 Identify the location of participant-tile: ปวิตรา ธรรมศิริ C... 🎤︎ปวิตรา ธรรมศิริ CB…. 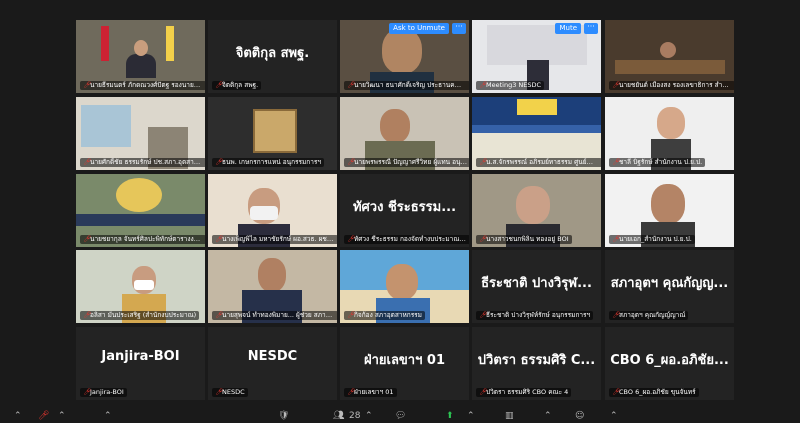
(536, 363).